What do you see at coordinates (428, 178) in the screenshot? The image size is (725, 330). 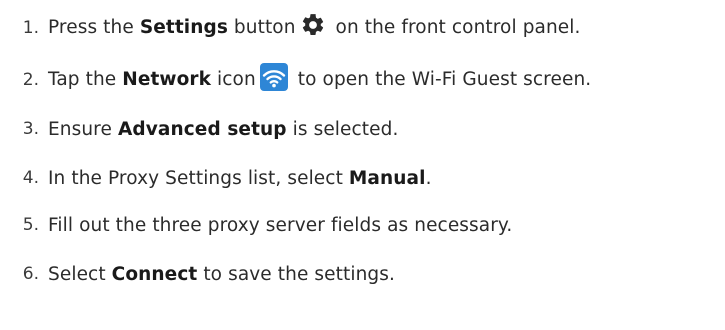 I see `step-text-after-bold: .` at bounding box center [428, 178].